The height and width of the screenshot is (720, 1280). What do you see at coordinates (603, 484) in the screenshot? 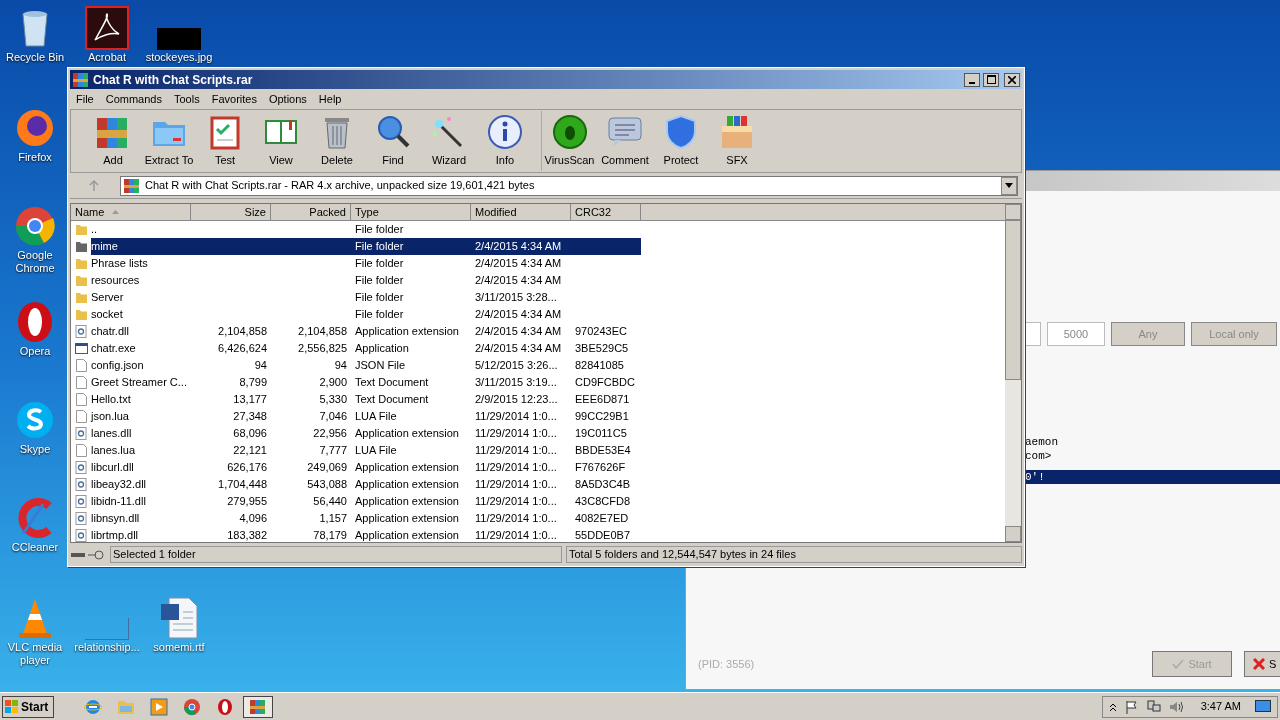
I see `table-cell: 8A5D3C4B` at bounding box center [603, 484].